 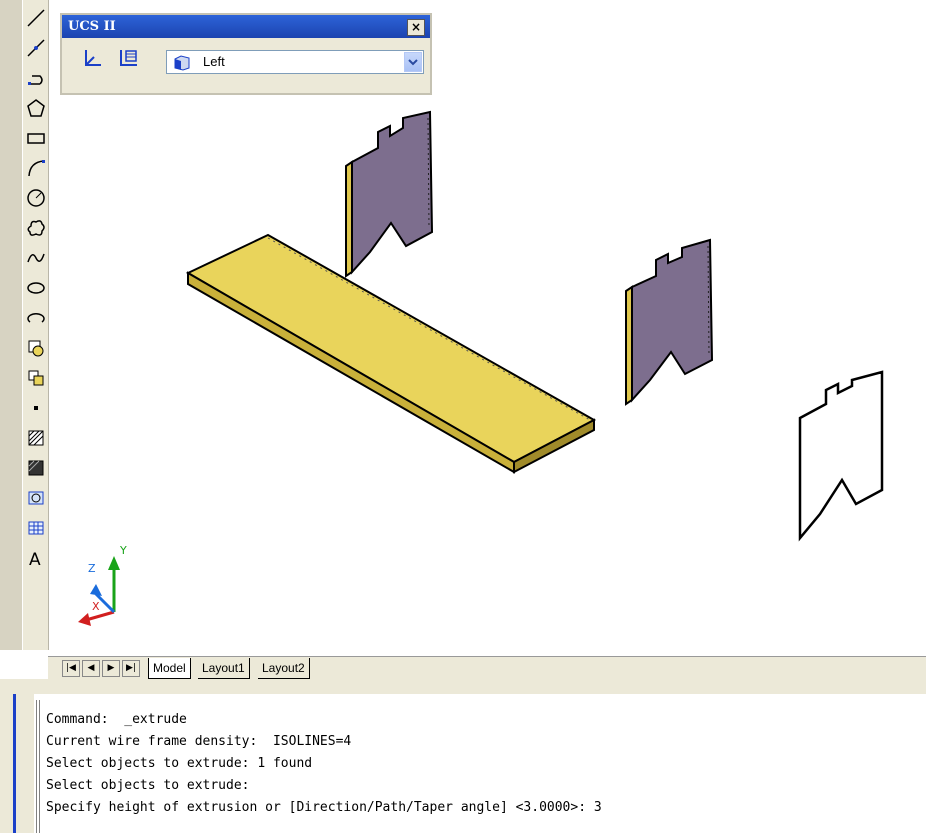 I want to click on ucs-toolbar-title: UCS II, so click(x=246, y=26).